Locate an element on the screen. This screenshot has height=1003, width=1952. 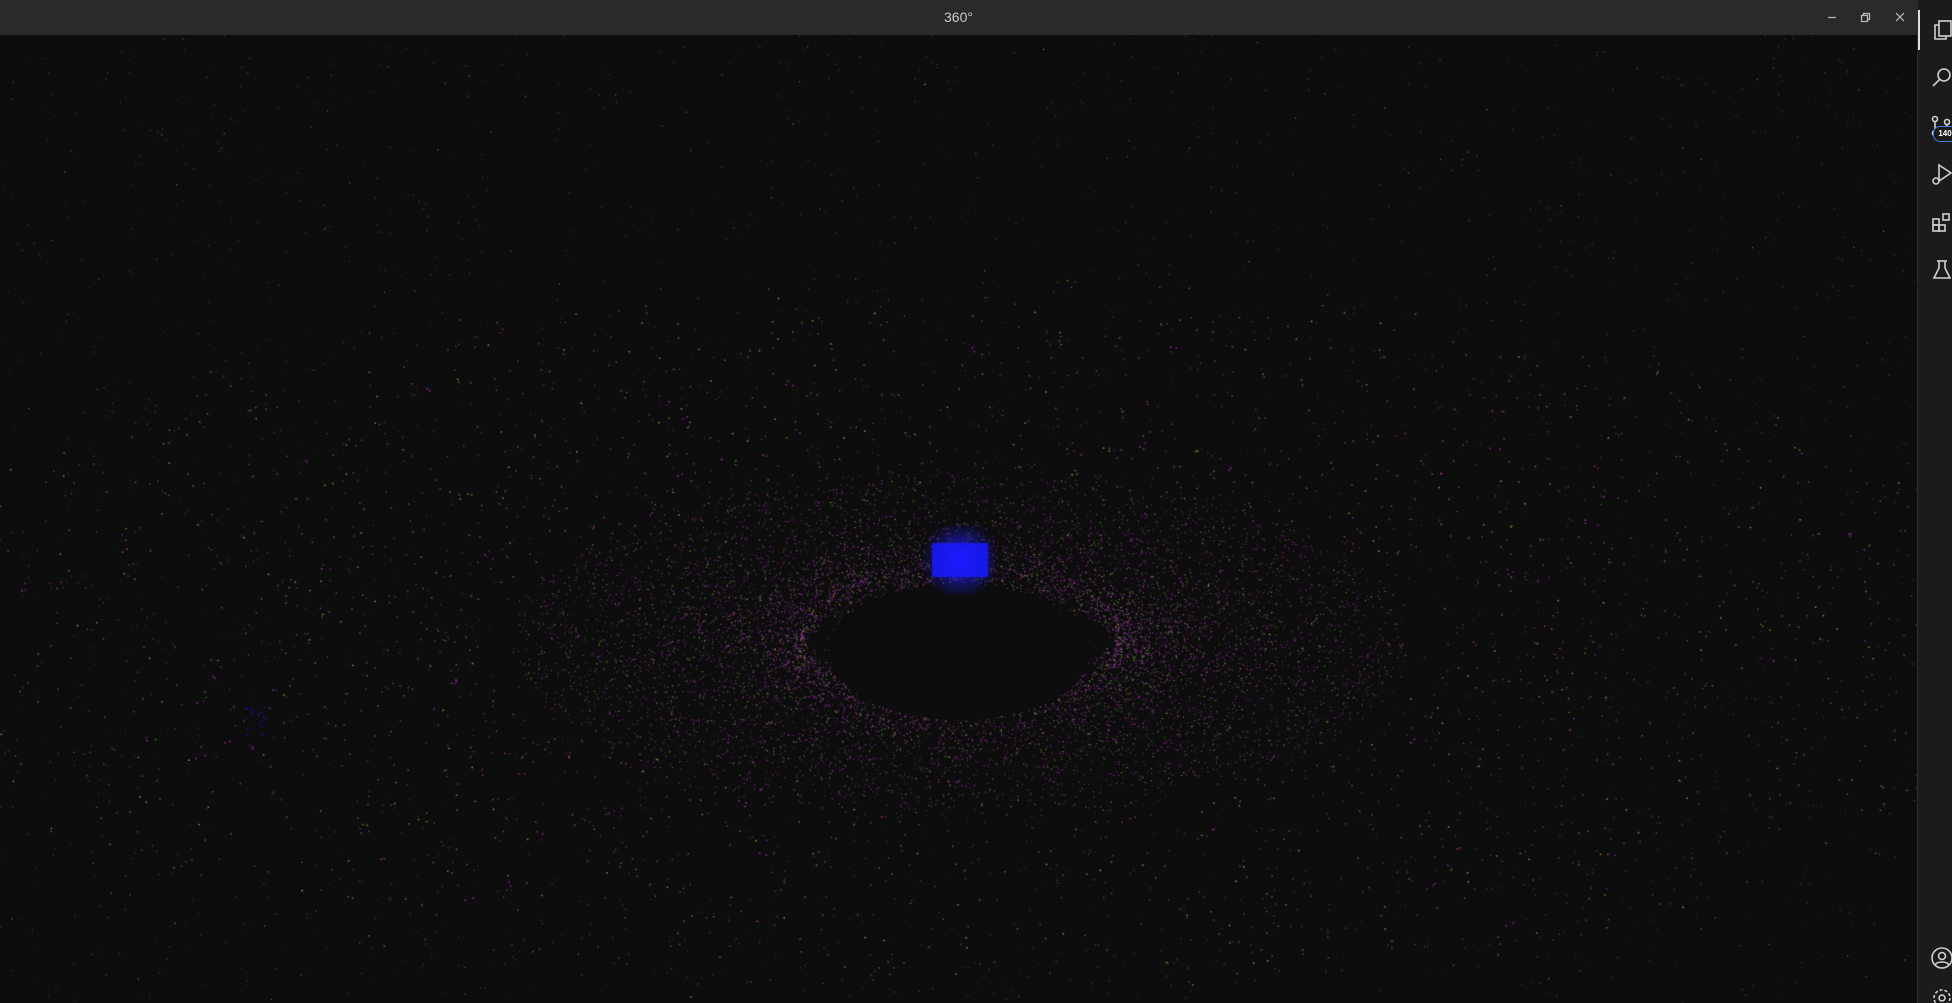
restore-button is located at coordinates (1865, 17).